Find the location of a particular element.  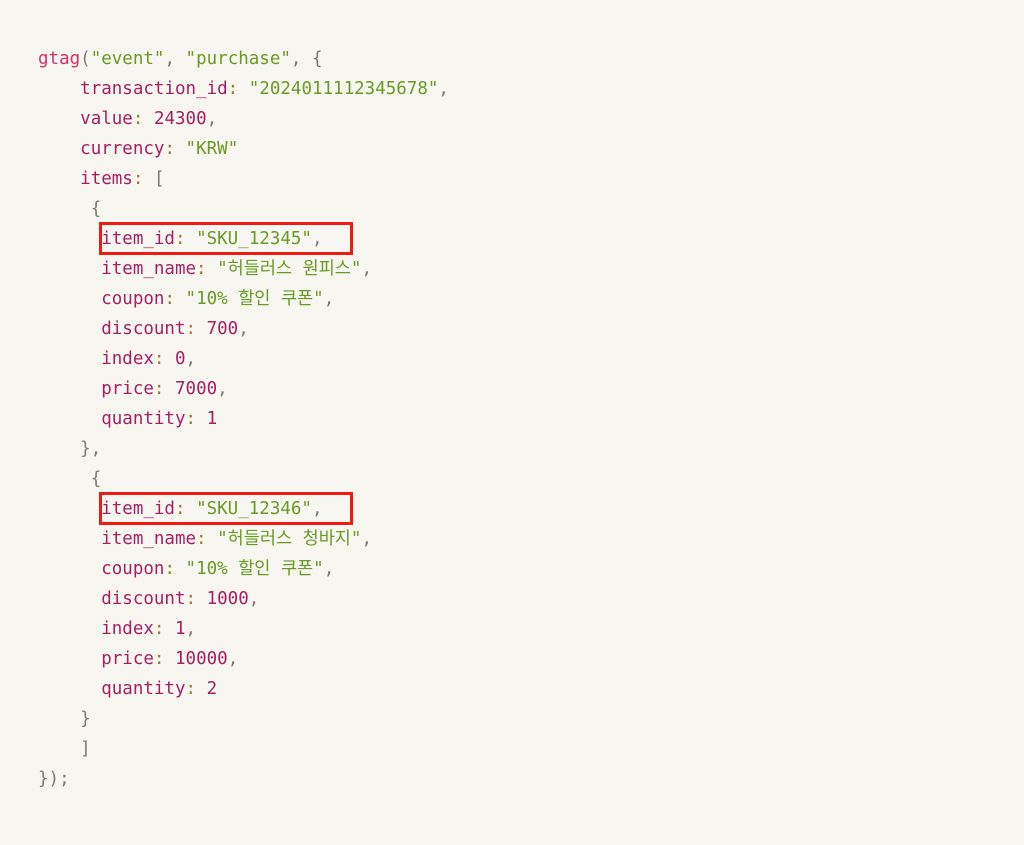

code-token-punc: }, is located at coordinates (91, 449).